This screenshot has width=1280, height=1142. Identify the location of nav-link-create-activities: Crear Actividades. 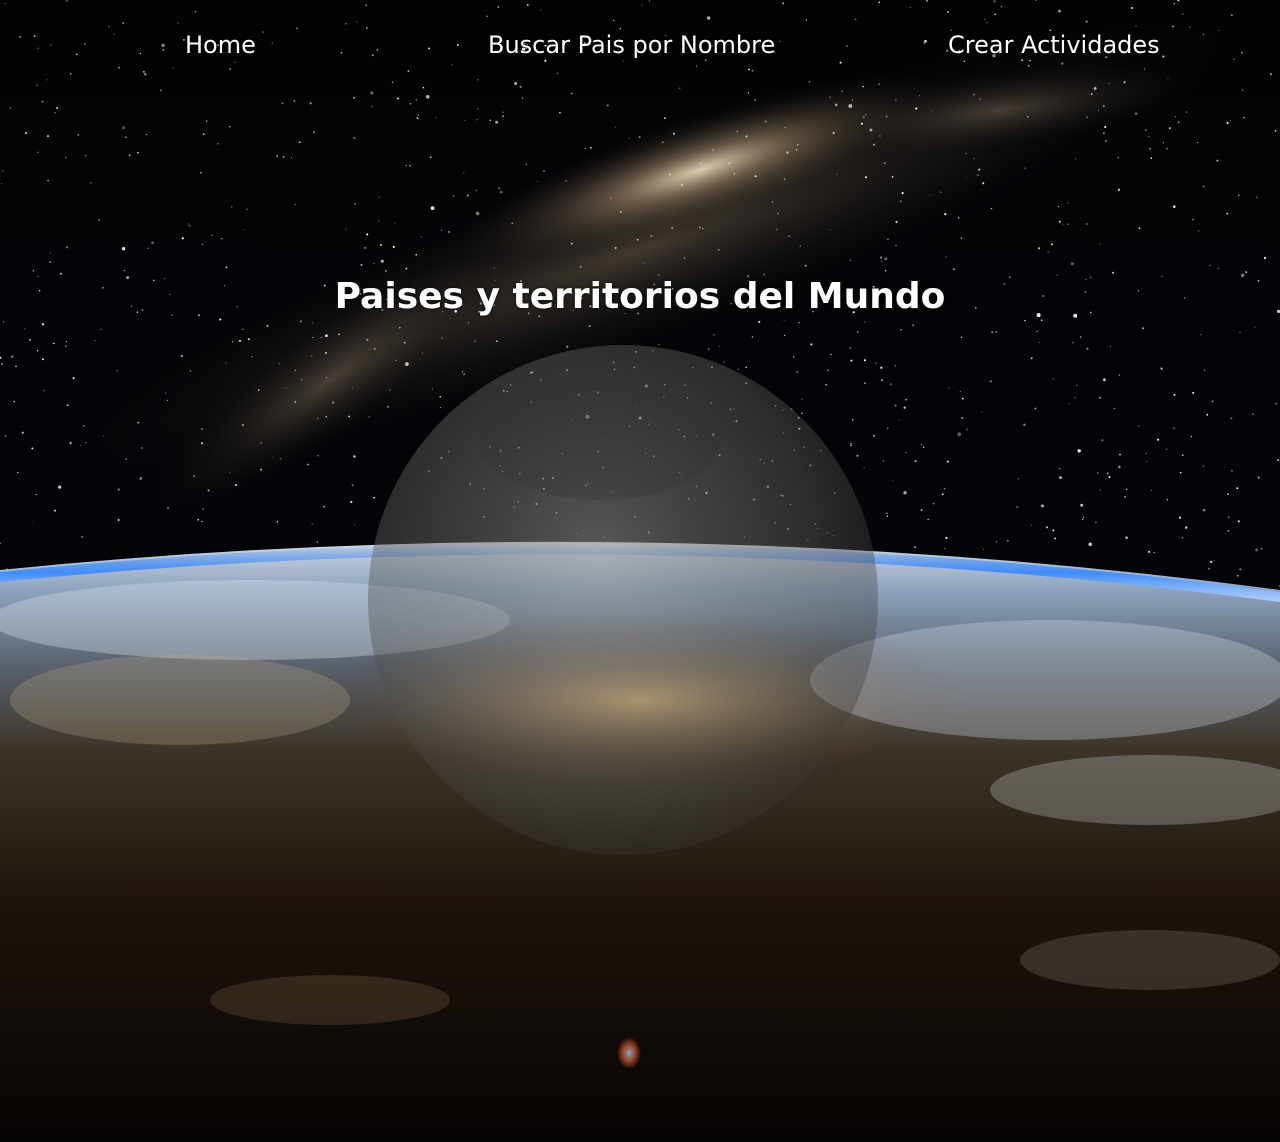
(1054, 45).